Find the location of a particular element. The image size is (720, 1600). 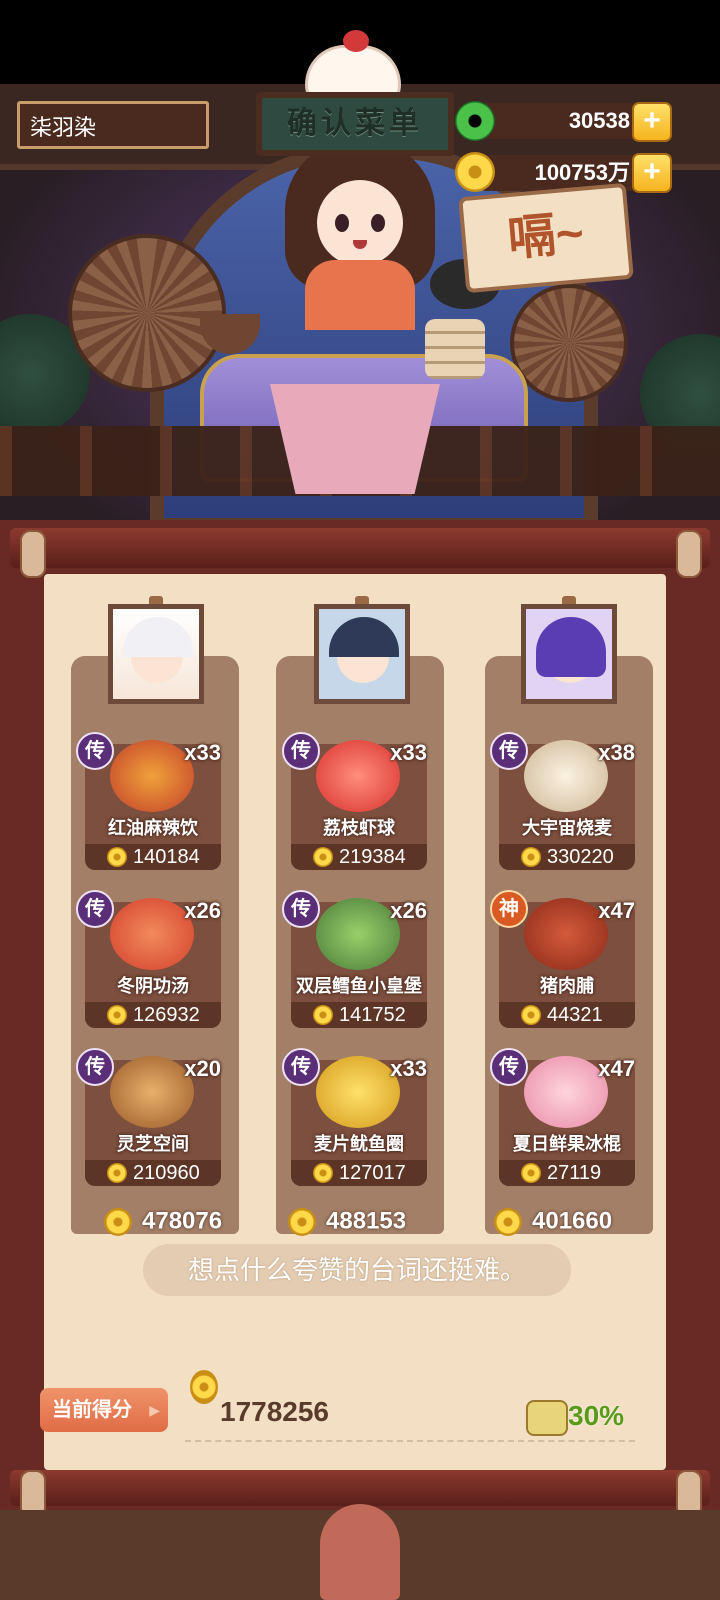

dish-card: 传 x26 双层鳕鱼小皇堡 141752 is located at coordinates (354, 961).